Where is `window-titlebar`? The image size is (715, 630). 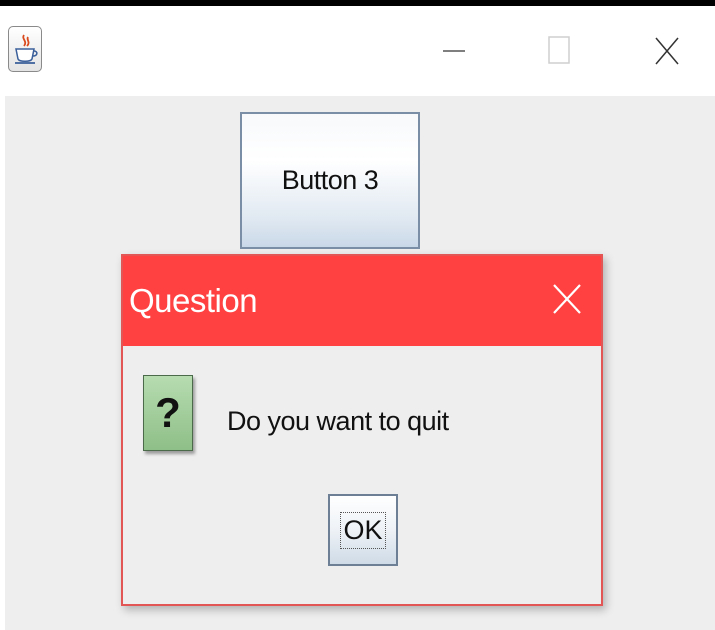
window-titlebar is located at coordinates (357, 50).